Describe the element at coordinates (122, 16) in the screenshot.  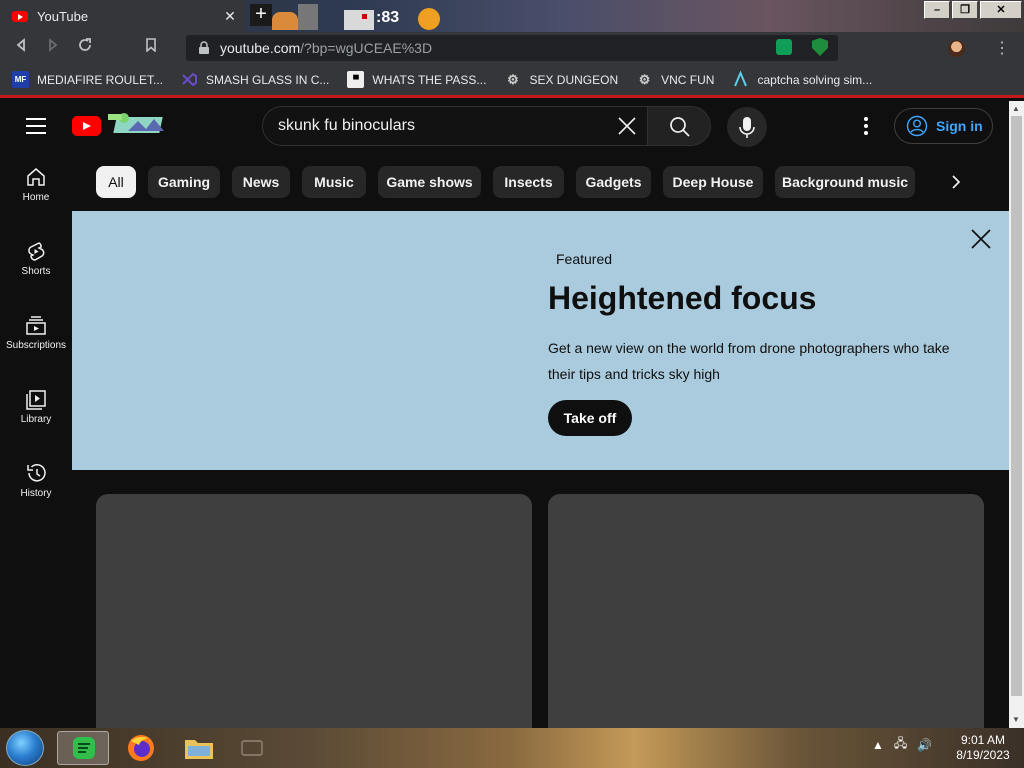
I see `browser-tab: YouTube ✕` at that location.